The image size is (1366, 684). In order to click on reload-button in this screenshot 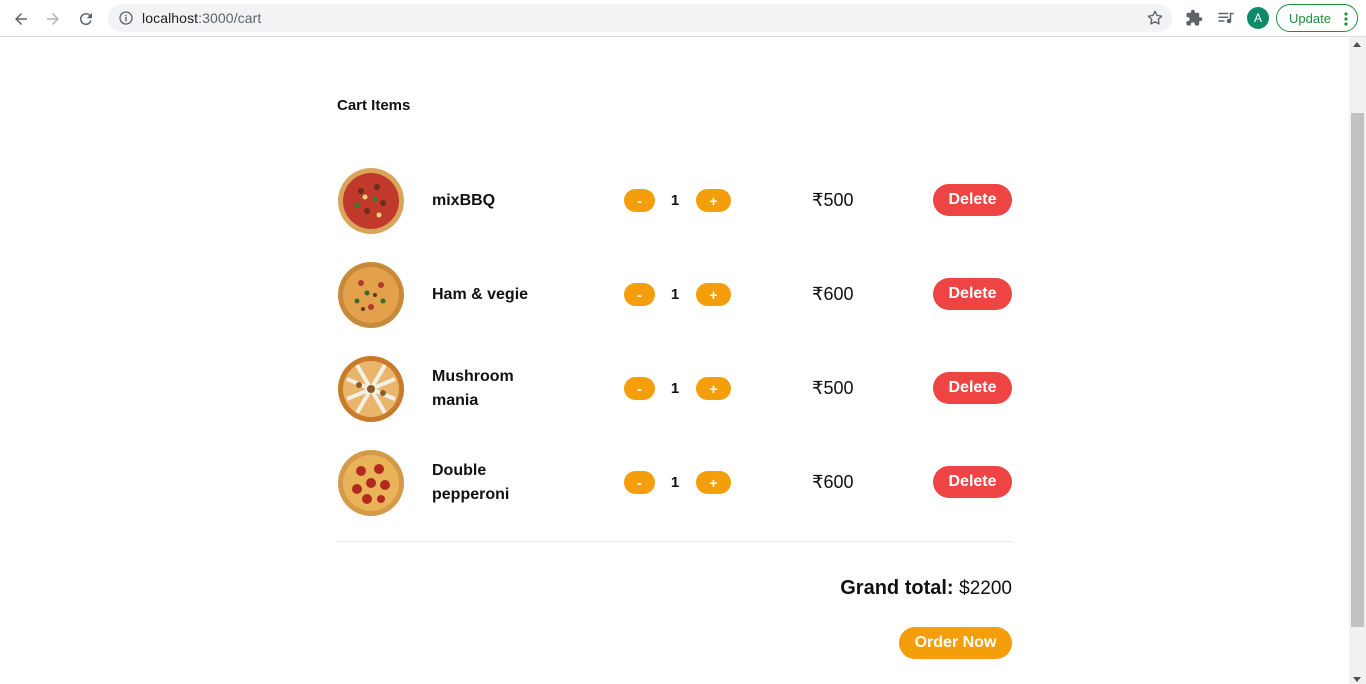, I will do `click(86, 19)`.